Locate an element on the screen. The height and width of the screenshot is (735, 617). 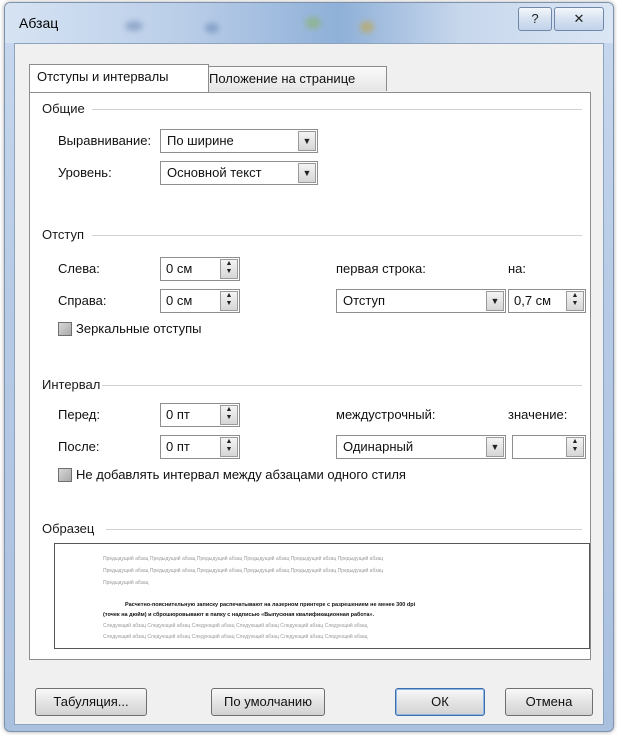
window-title: Абзац is located at coordinates (39, 23).